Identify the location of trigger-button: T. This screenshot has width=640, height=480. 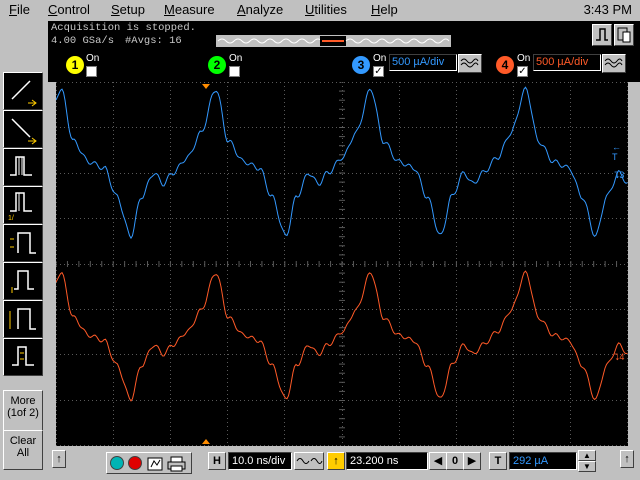
(498, 461).